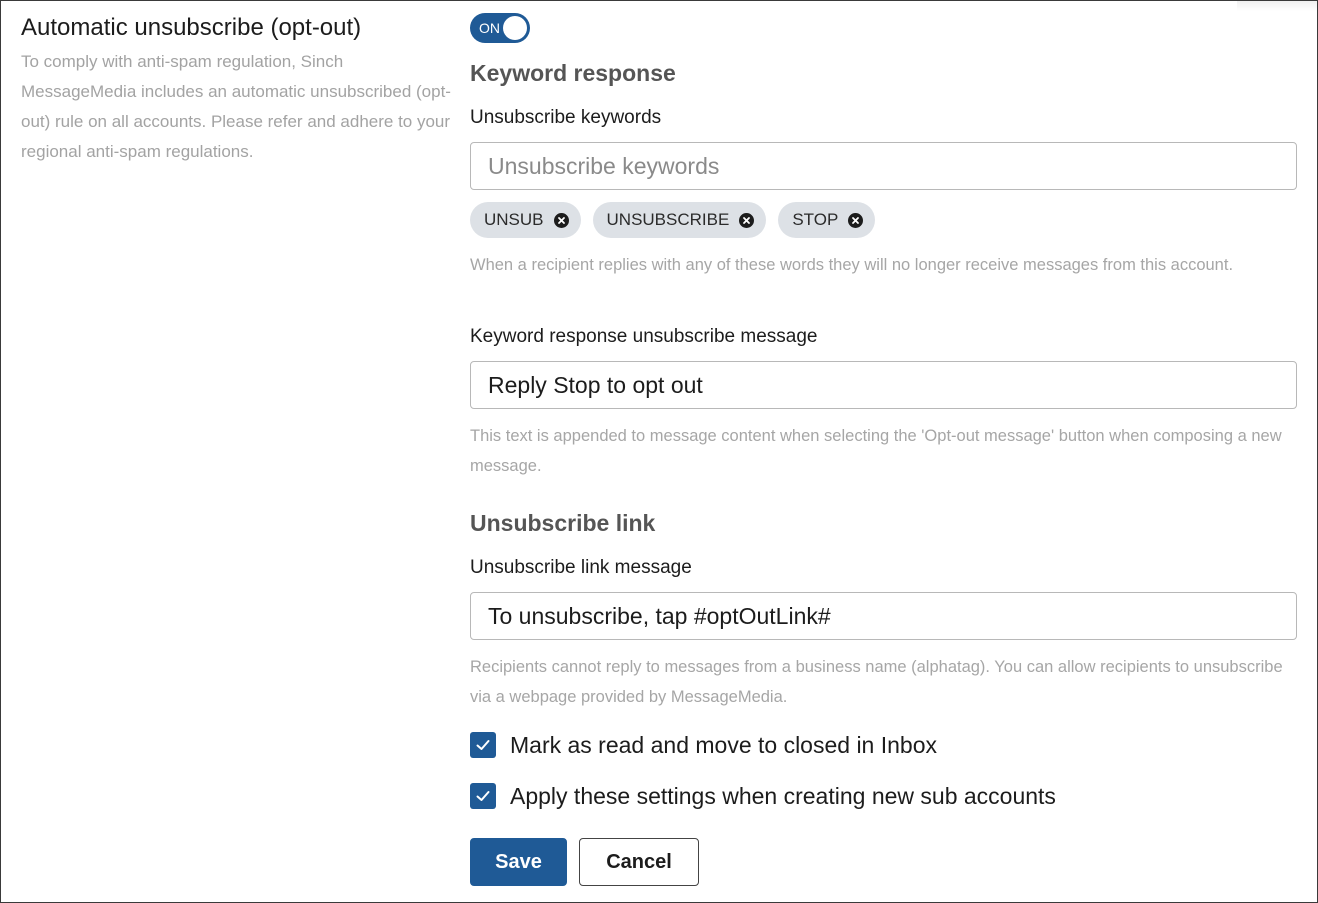 The height and width of the screenshot is (903, 1318). I want to click on chip-label: STOP, so click(815, 219).